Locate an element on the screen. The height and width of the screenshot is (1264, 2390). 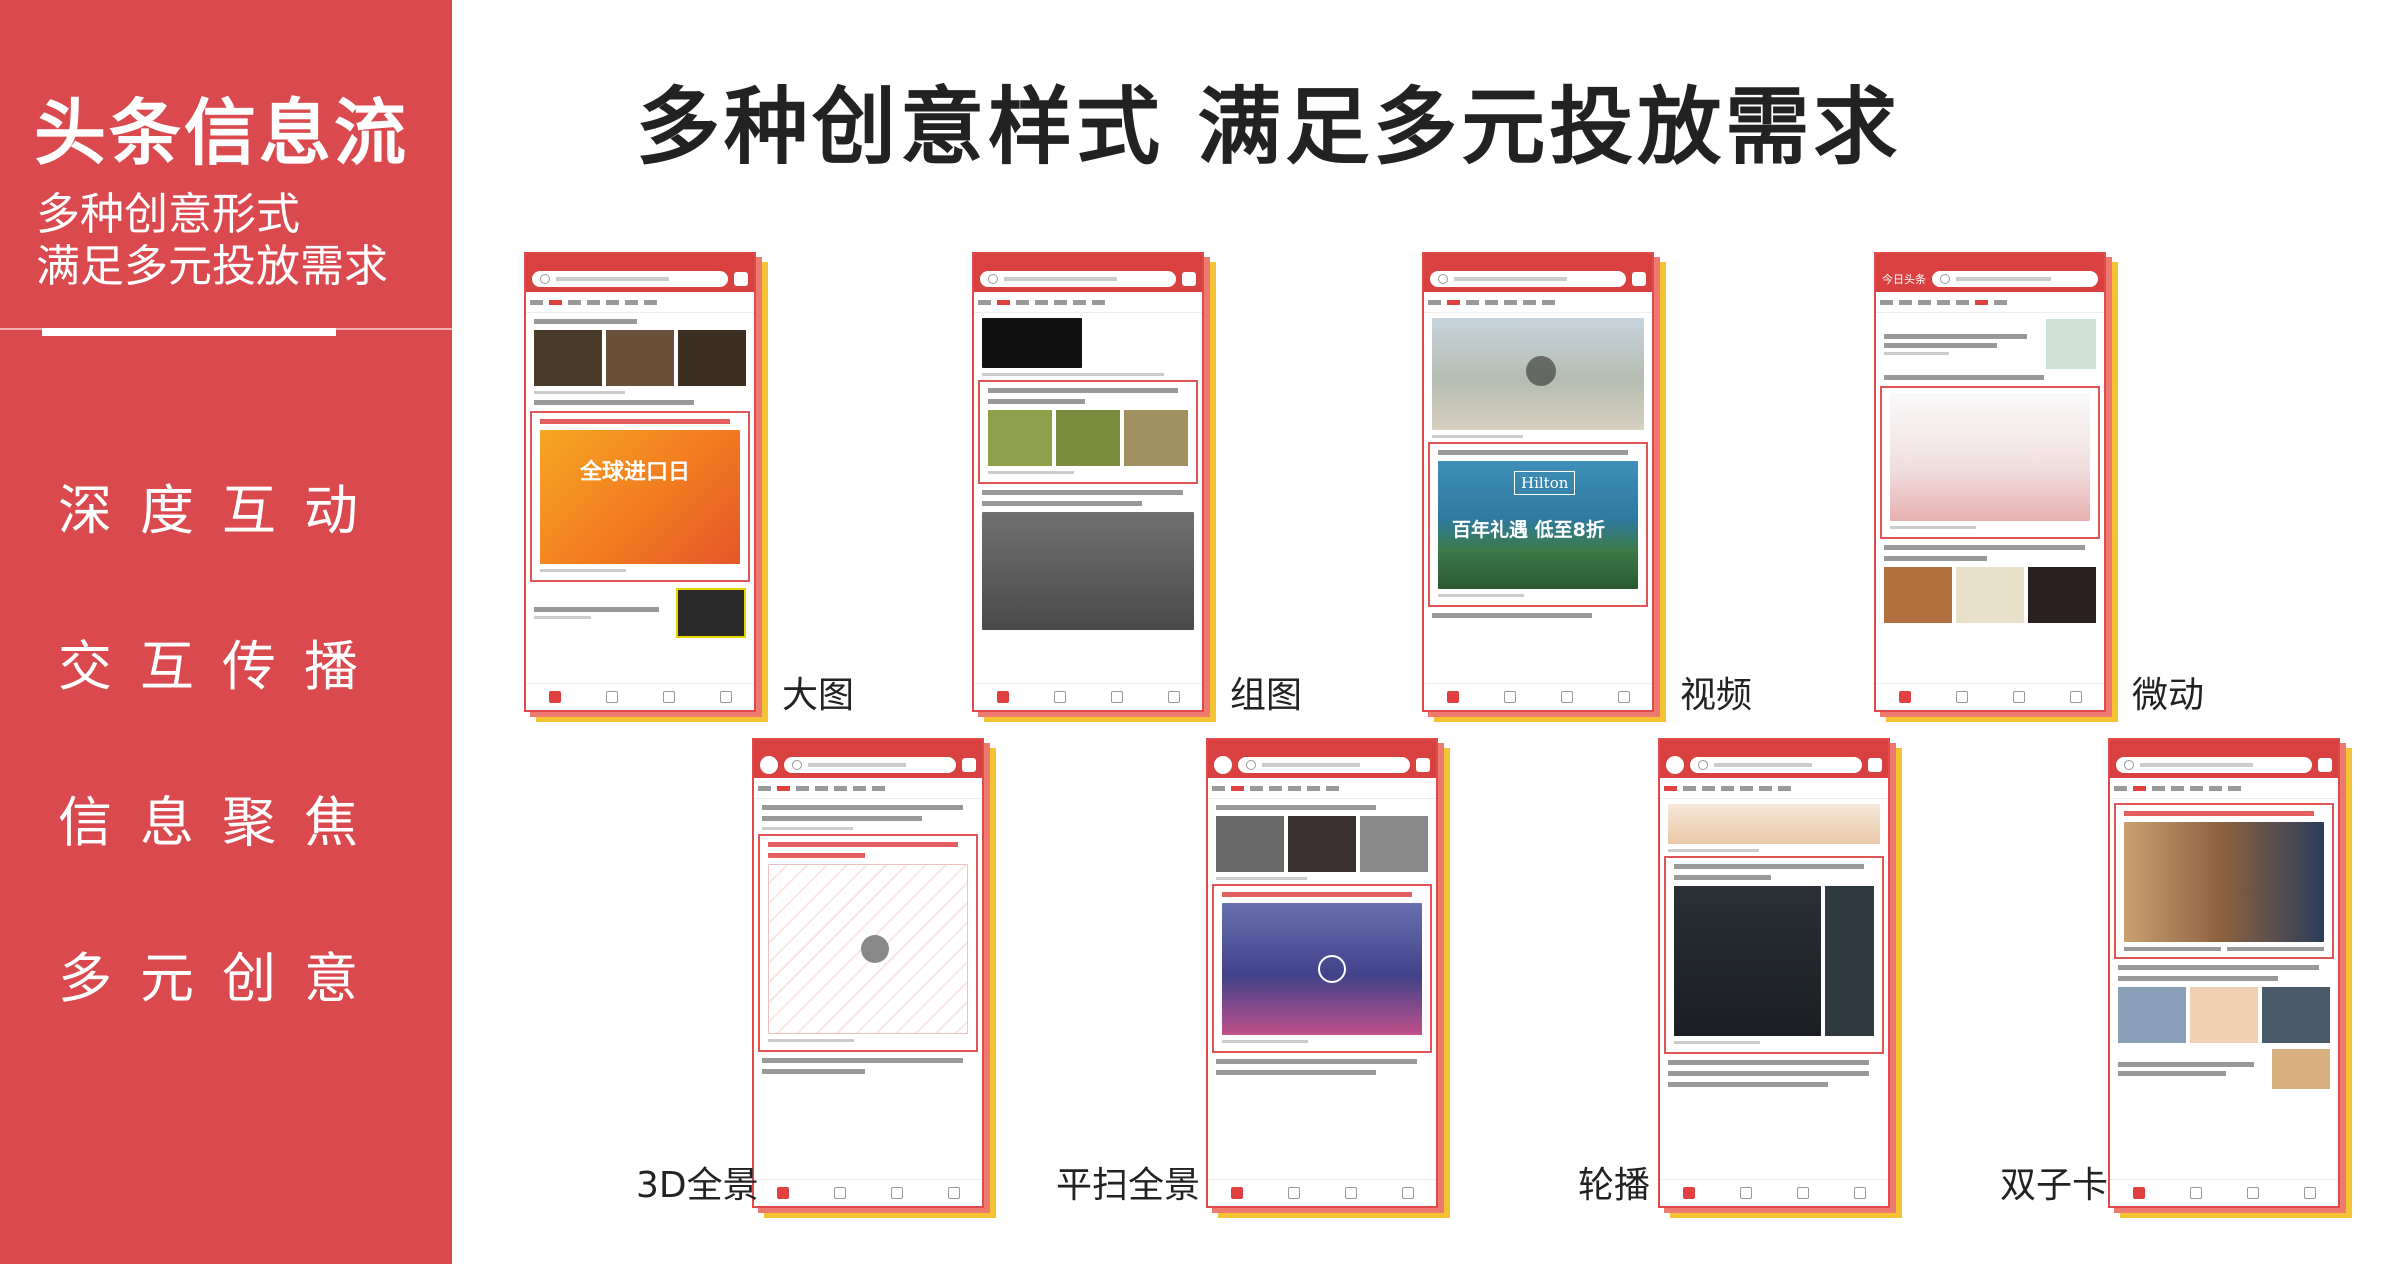
mockup-3d-panorama is located at coordinates (874, 978).